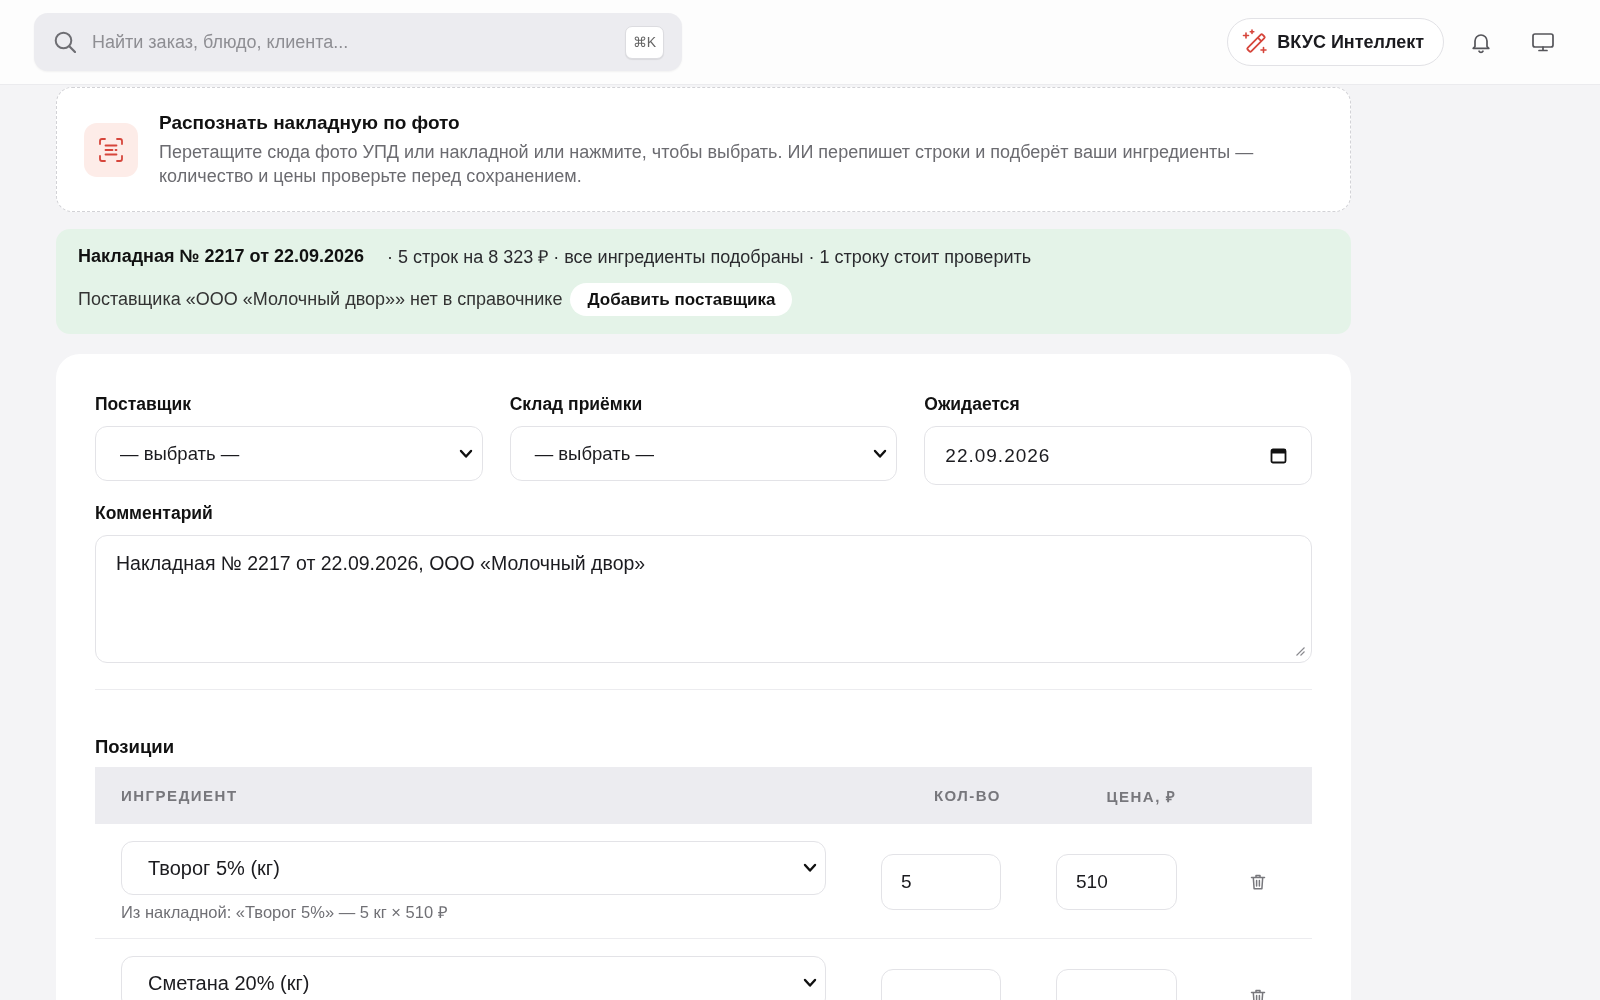  What do you see at coordinates (941, 882) in the screenshot?
I see `quantity-field: 5` at bounding box center [941, 882].